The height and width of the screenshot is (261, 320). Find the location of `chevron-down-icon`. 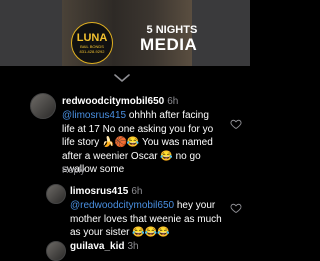

chevron-down-icon is located at coordinates (122, 78).